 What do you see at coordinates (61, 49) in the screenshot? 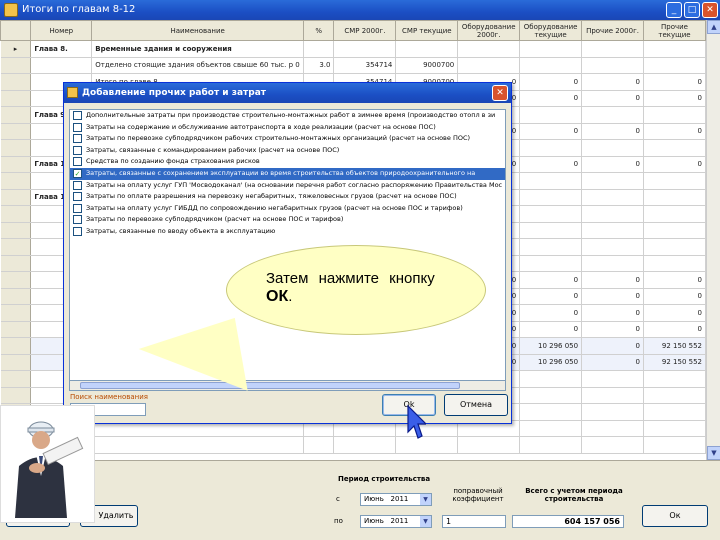
I see `table-cell: Глава 8.` at bounding box center [61, 49].